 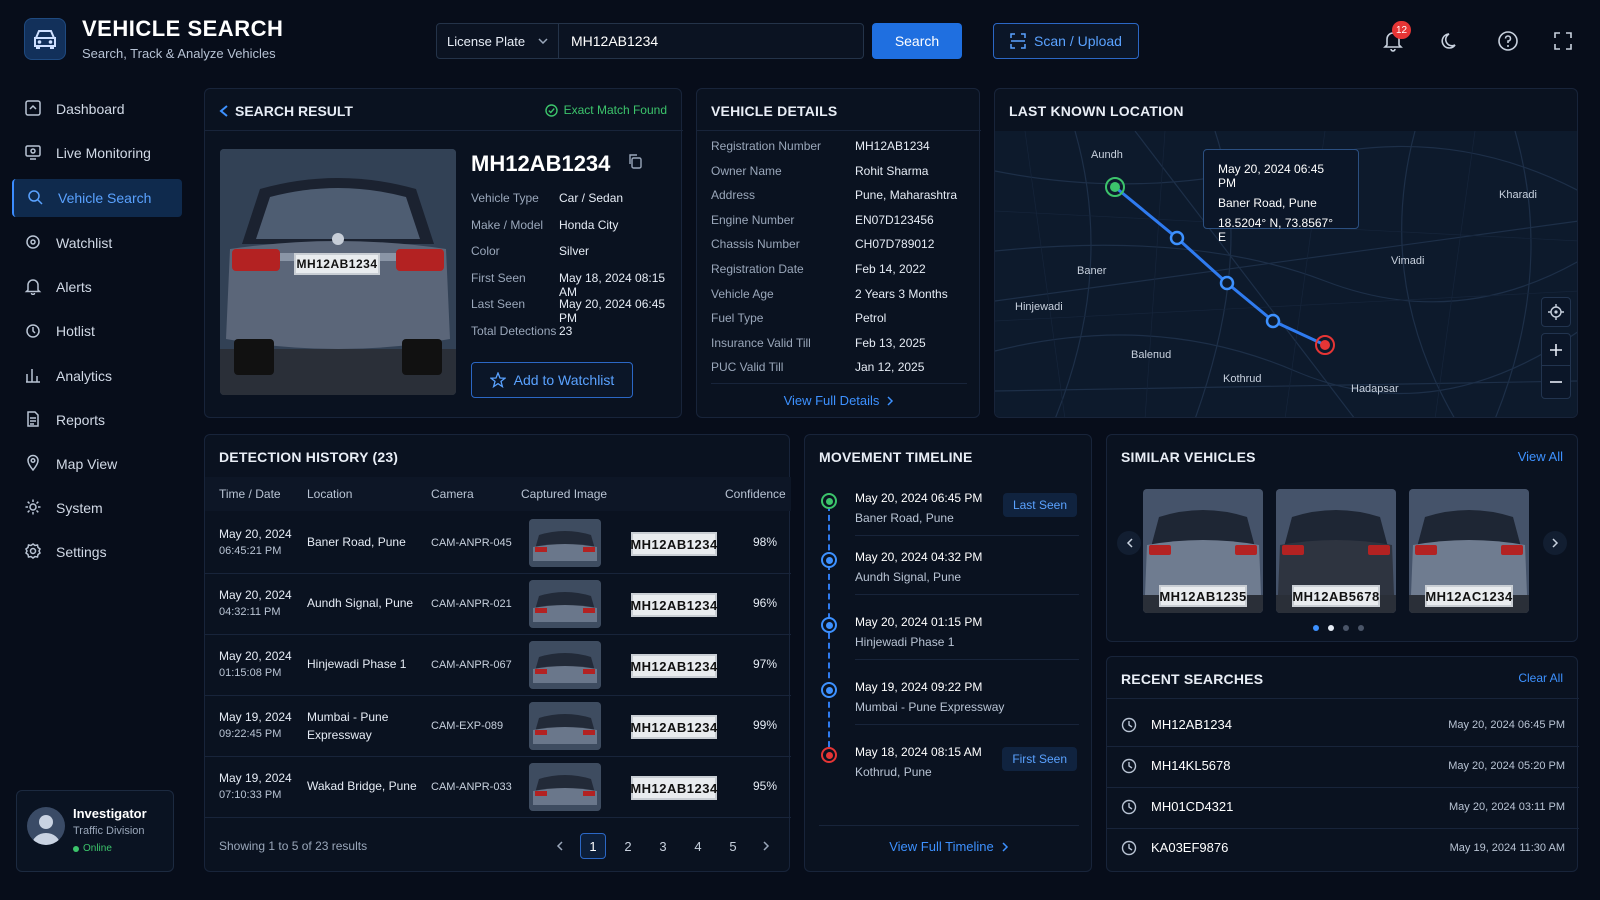 What do you see at coordinates (1338, 628) in the screenshot?
I see `carousel-dots` at bounding box center [1338, 628].